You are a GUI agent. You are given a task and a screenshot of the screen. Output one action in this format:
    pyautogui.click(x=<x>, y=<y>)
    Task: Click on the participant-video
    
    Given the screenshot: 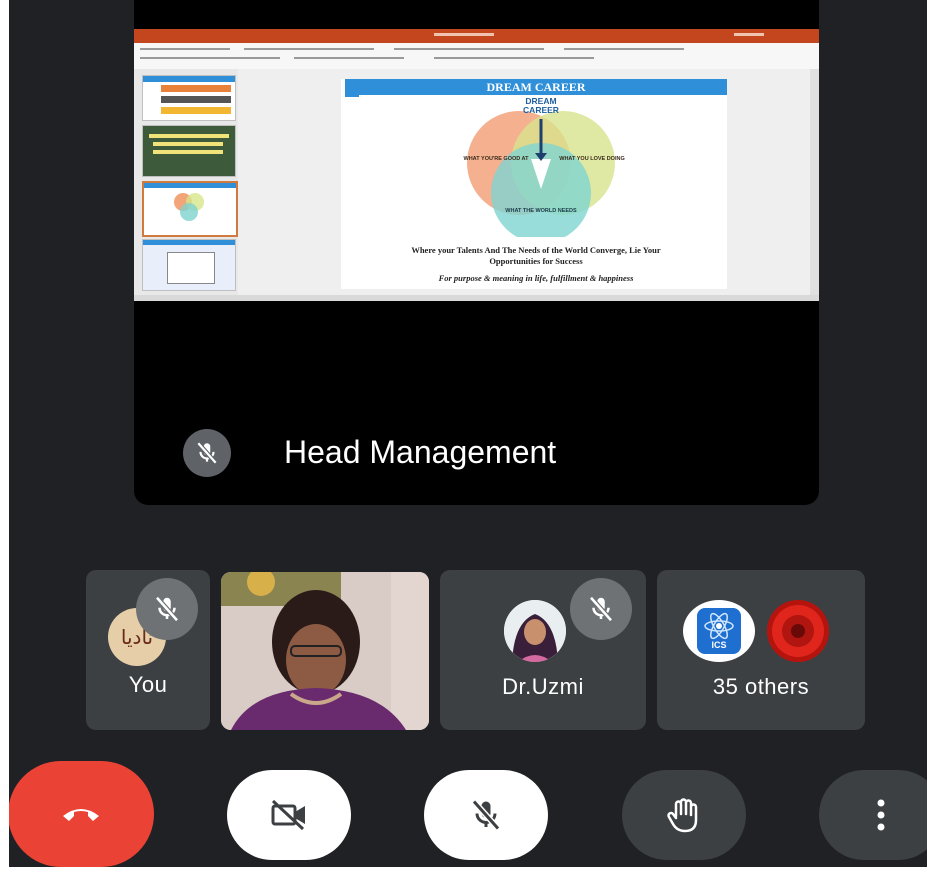 What is the action you would take?
    pyautogui.click(x=325, y=651)
    